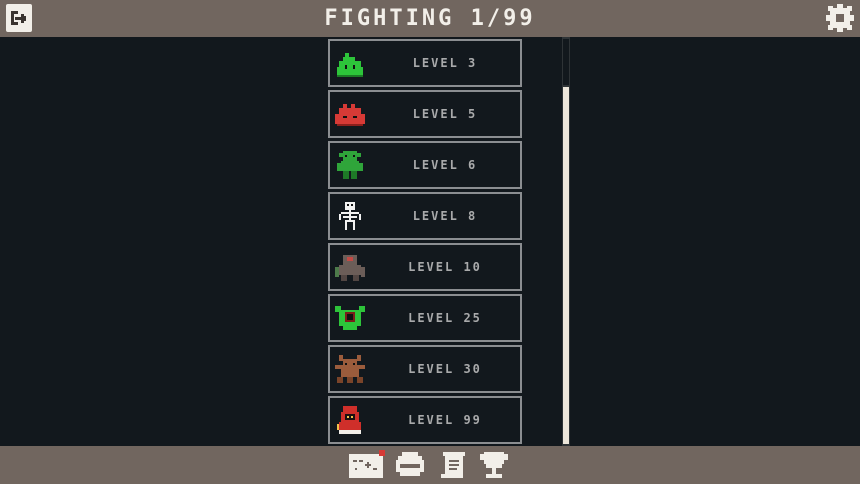 Image resolution: width=860 pixels, height=484 pixels. What do you see at coordinates (445, 63) in the screenshot?
I see `level-label: LEVEL 3` at bounding box center [445, 63].